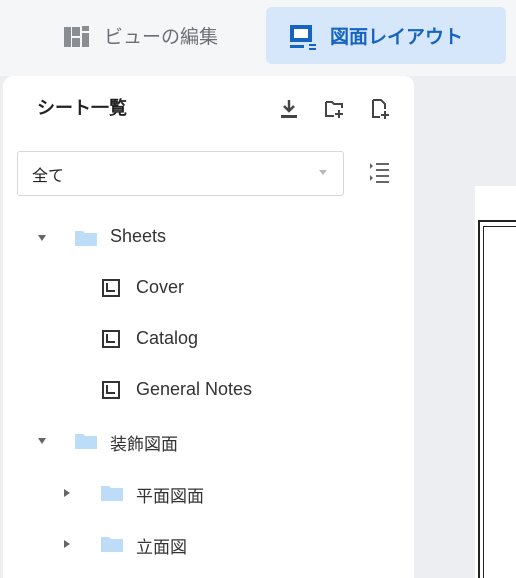 This screenshot has width=516, height=578. I want to click on tree-label: Sheets, so click(138, 236).